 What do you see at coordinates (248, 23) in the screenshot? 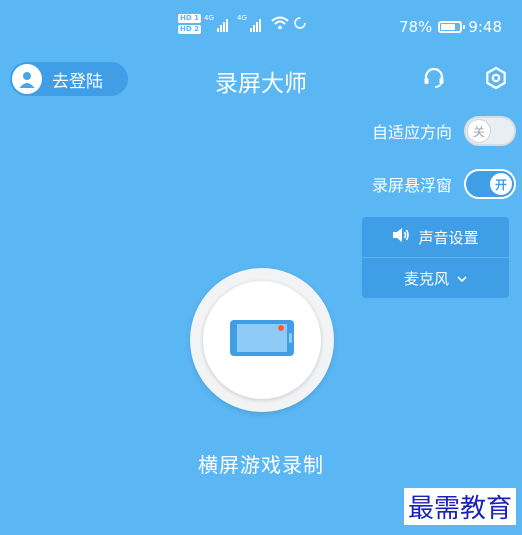
I see `signal-icon-sim2: 4G` at bounding box center [248, 23].